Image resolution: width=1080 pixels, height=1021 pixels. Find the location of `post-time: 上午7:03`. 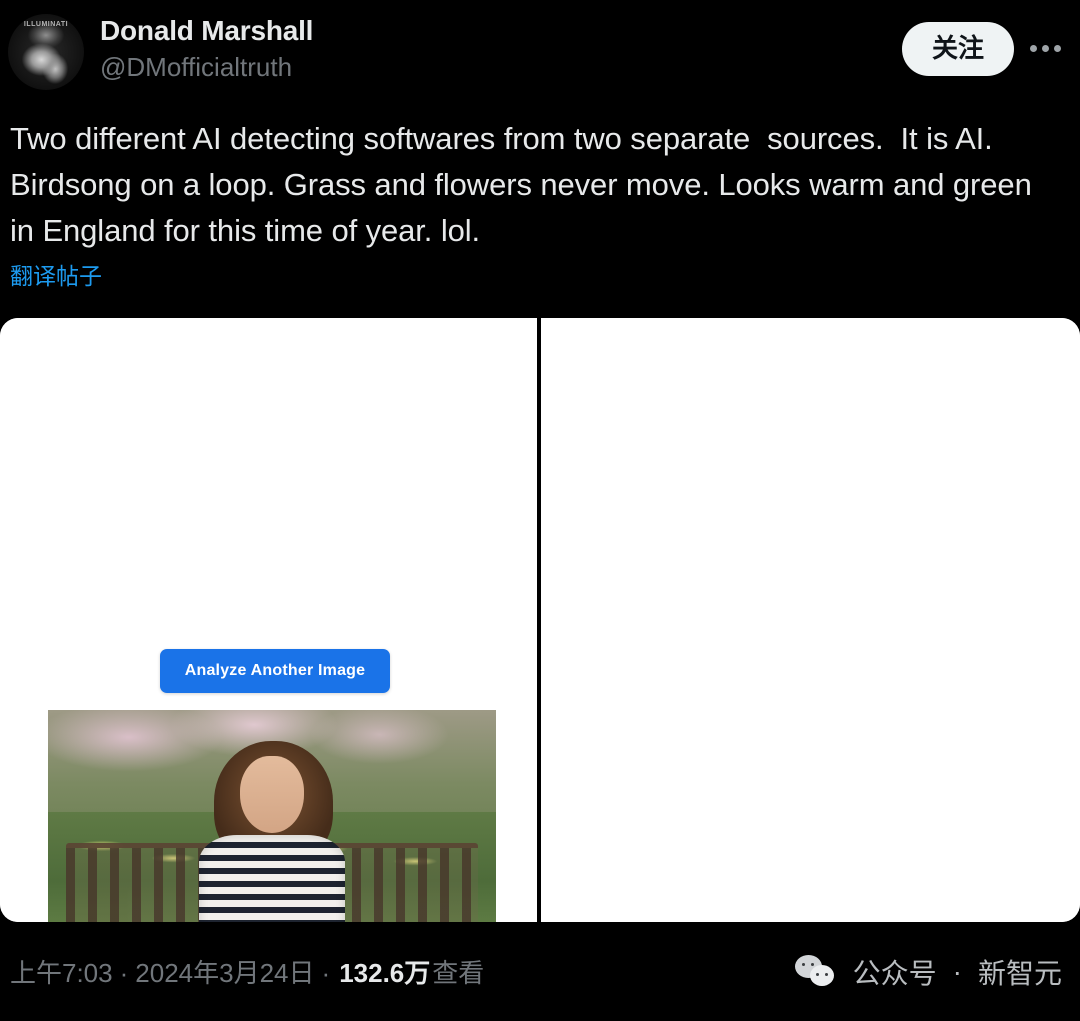

post-time: 上午7:03 is located at coordinates (61, 973).